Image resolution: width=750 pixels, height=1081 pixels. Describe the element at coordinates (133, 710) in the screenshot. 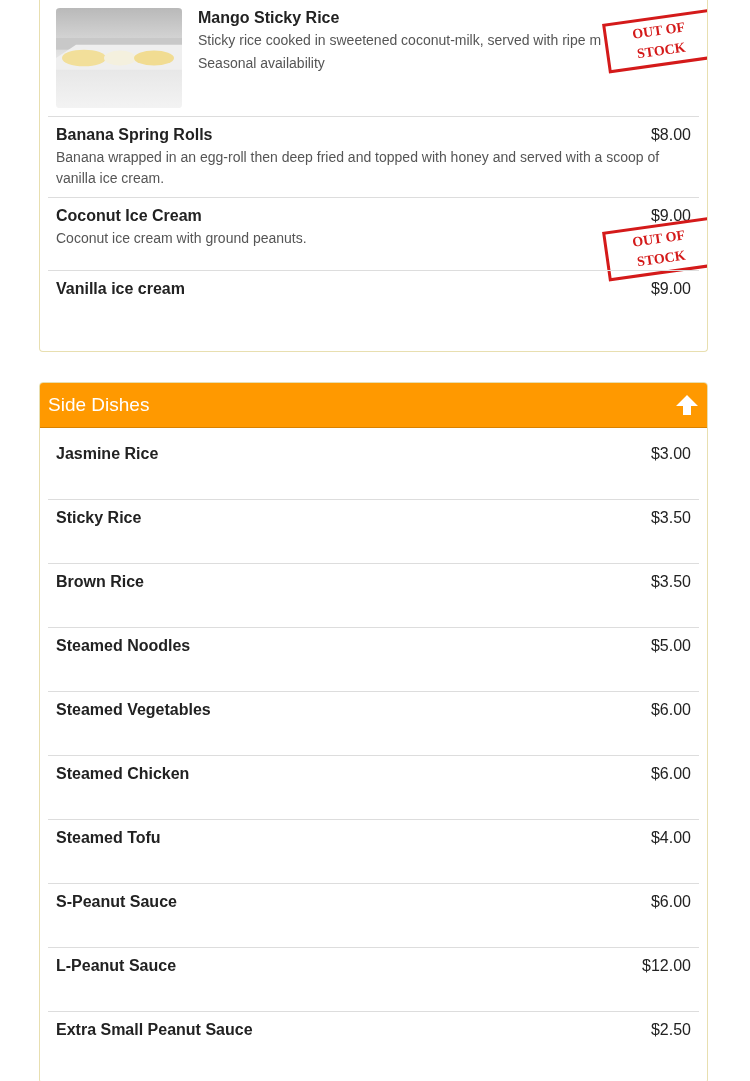

I see `dish-name: Steamed Vegetables` at that location.